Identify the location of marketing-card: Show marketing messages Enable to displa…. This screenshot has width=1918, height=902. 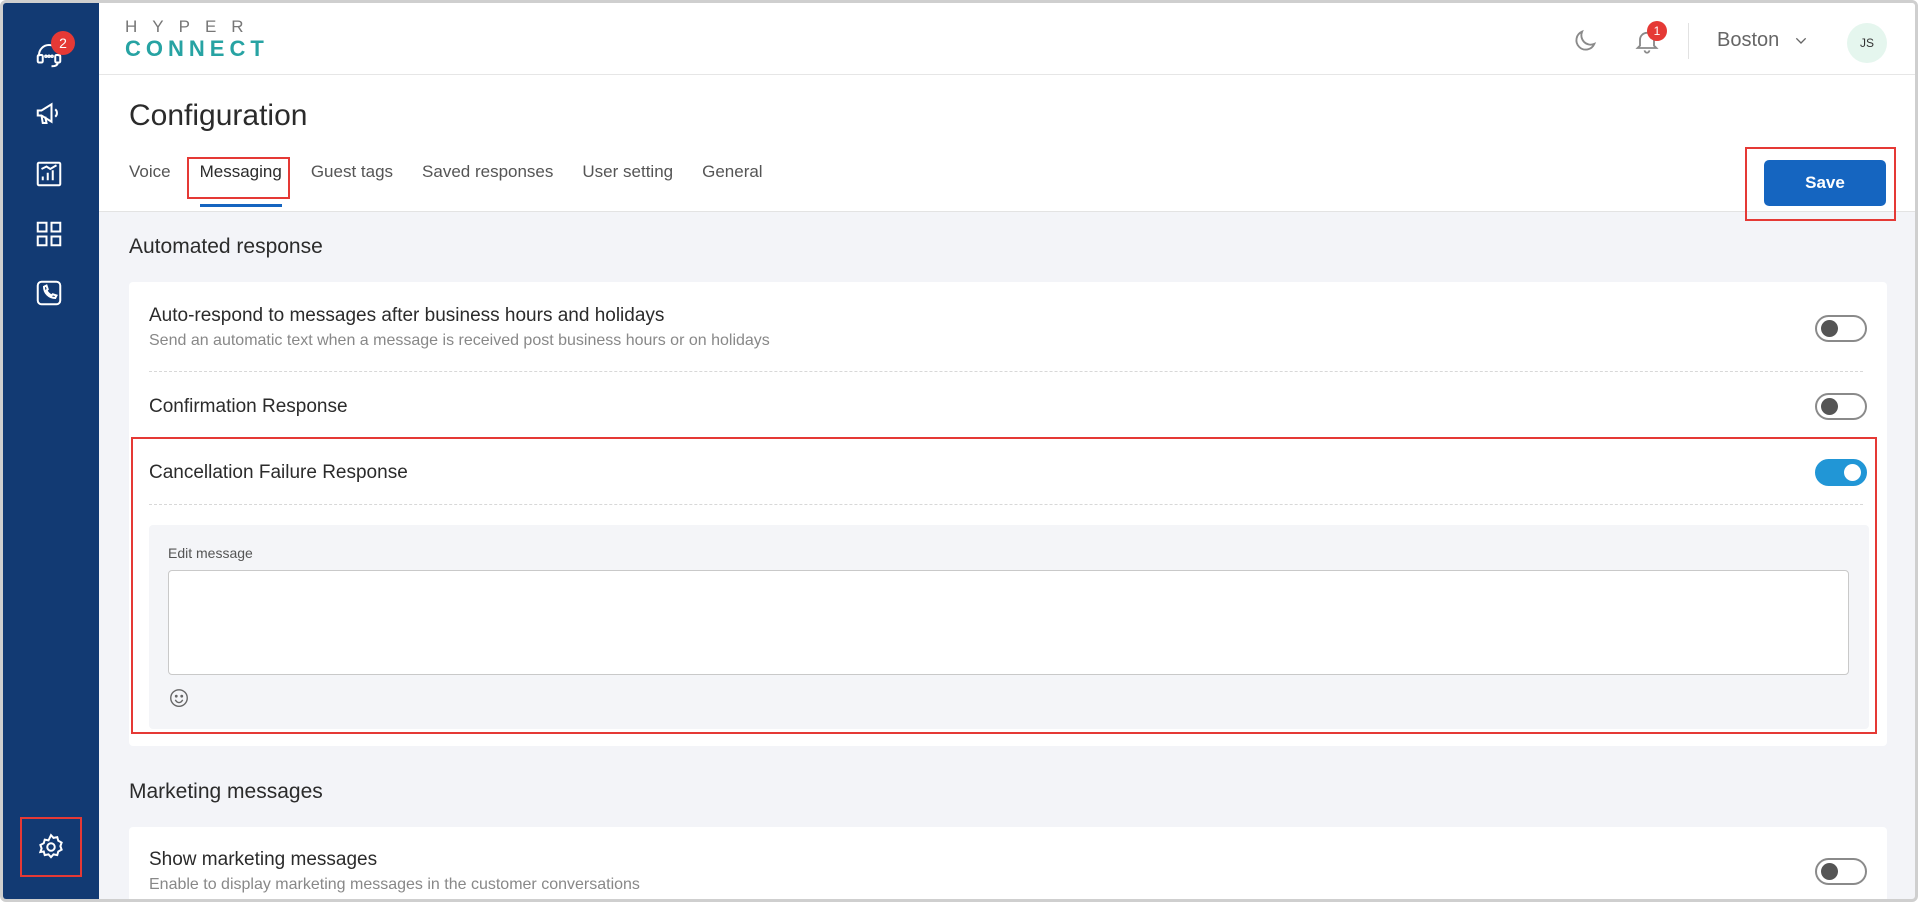
(1008, 863).